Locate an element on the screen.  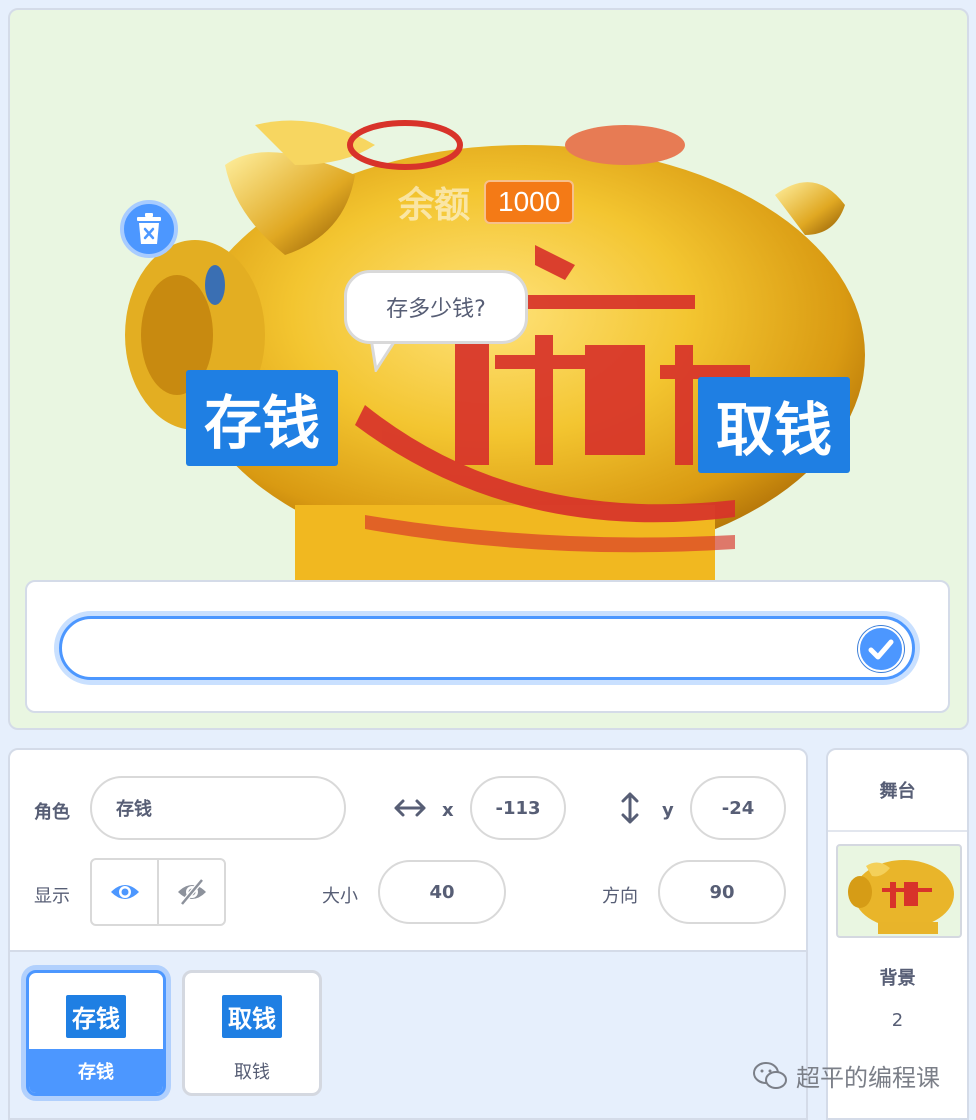
withdraw-button: 取钱 is located at coordinates (774, 425).